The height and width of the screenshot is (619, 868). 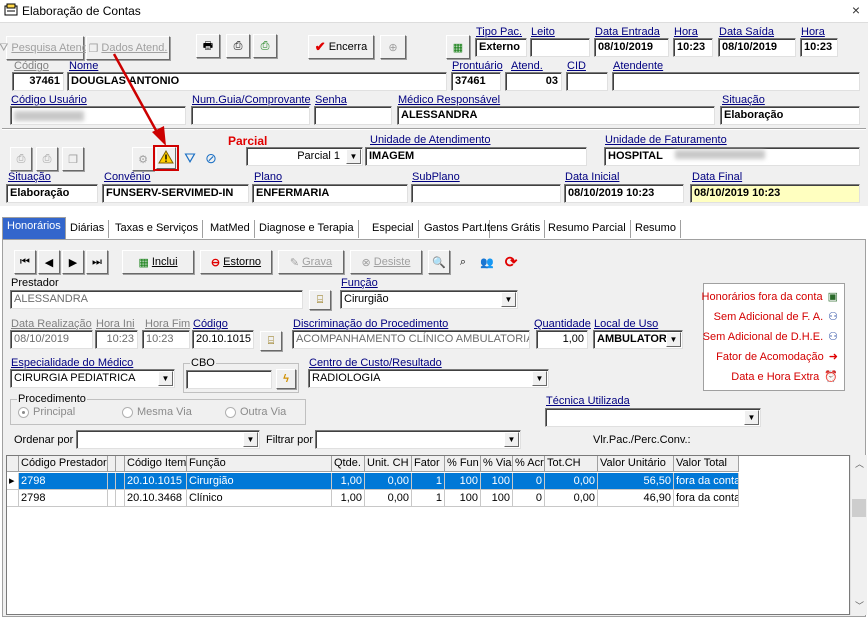 I want to click on subplano-field, so click(x=486, y=193).